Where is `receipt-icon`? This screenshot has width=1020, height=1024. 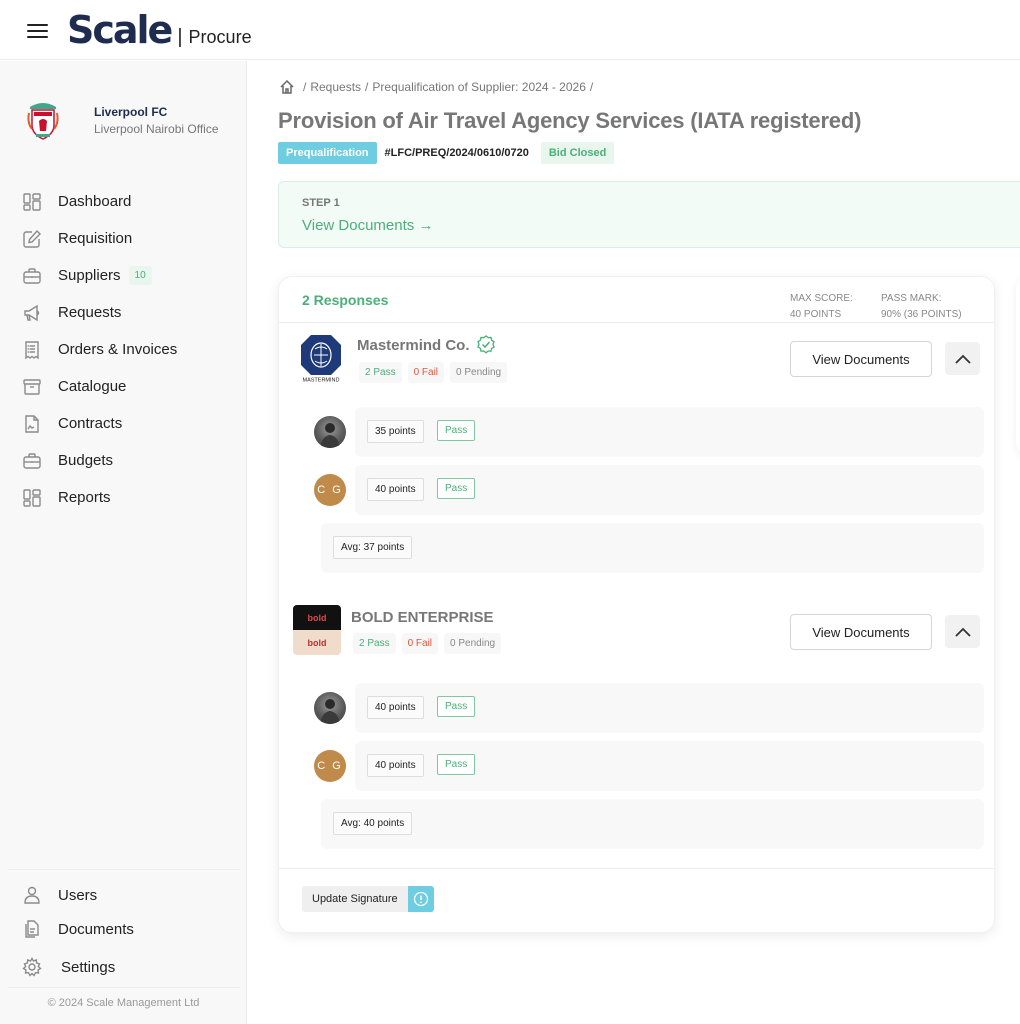 receipt-icon is located at coordinates (32, 350).